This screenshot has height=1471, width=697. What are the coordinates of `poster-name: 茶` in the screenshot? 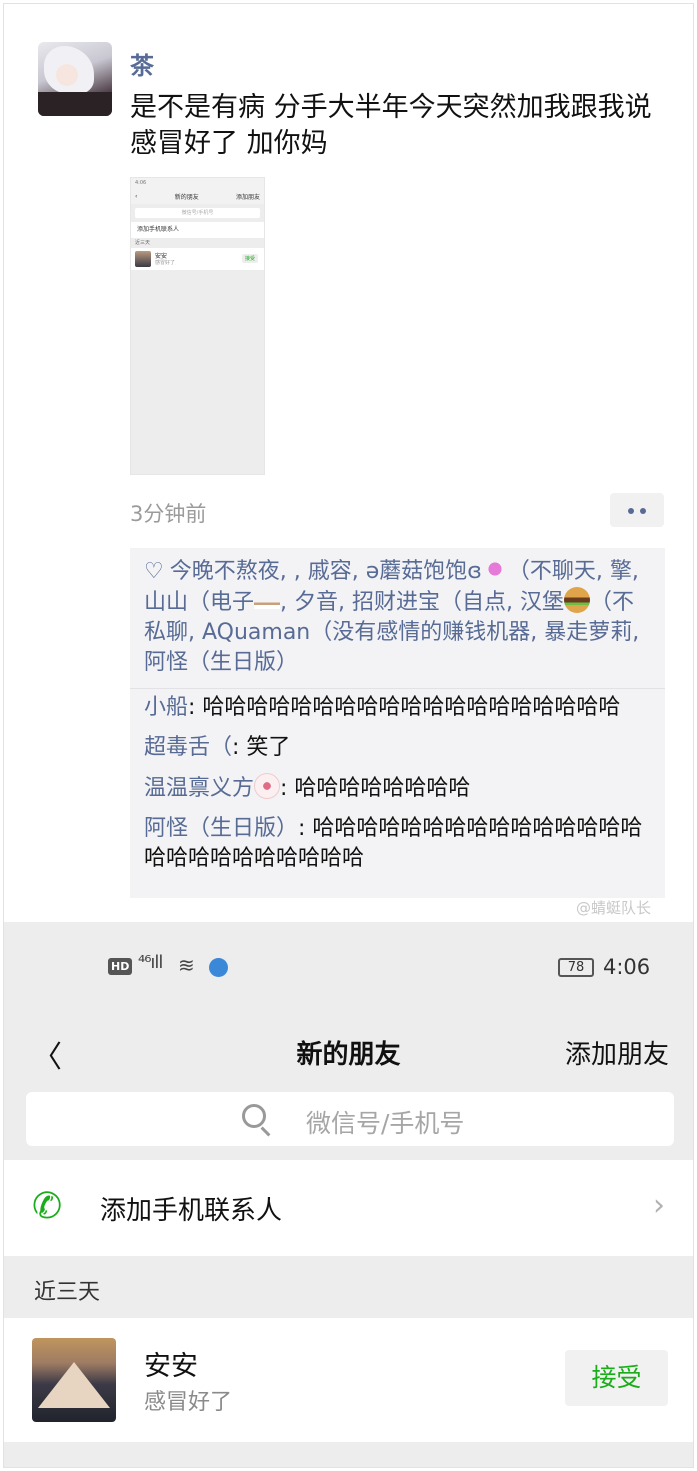 It's located at (142, 63).